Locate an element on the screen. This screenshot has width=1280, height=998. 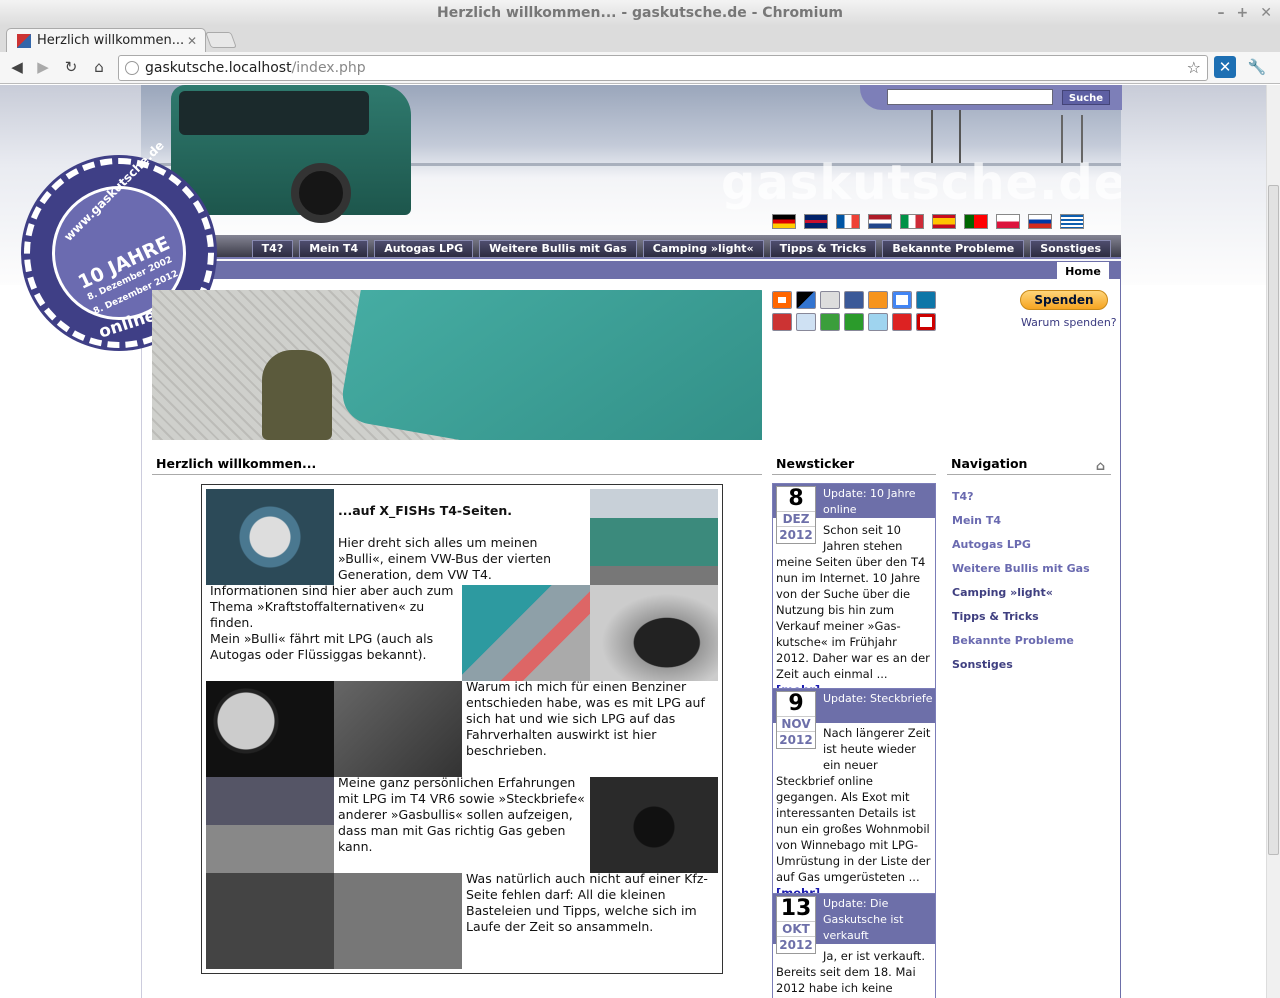
browser-tab: Herzlich willkommen... ✕ is located at coordinates (106, 40).